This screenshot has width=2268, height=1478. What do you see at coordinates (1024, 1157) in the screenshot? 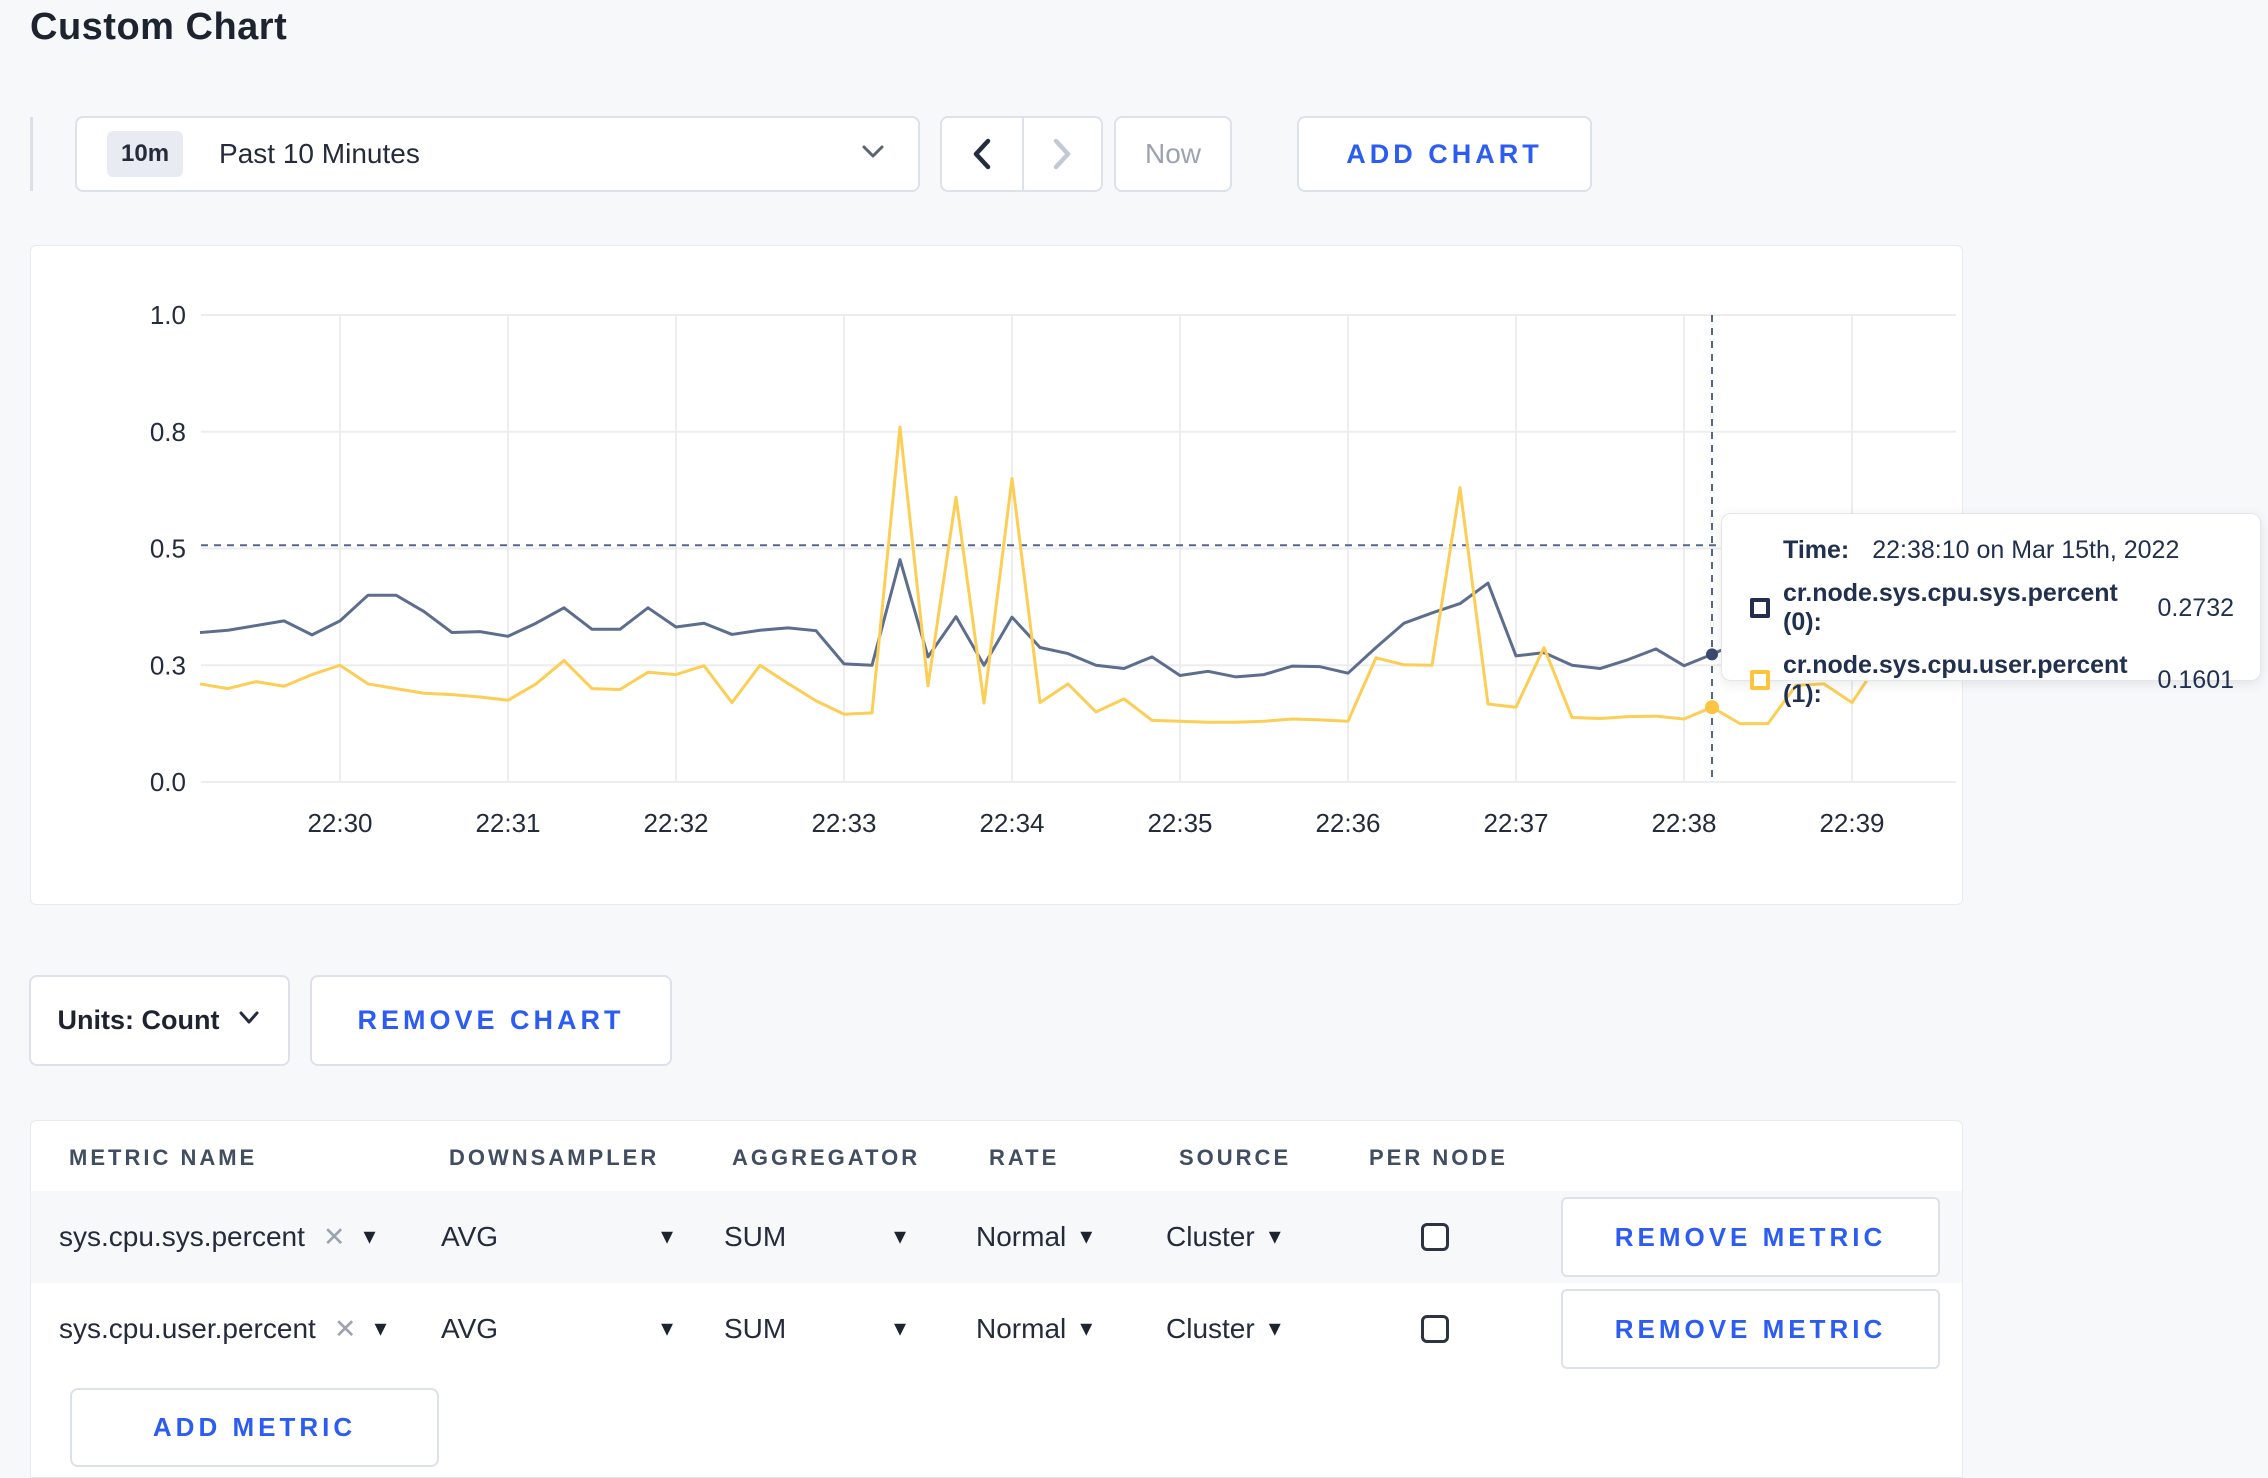
I see `col-header-rate: RATE` at bounding box center [1024, 1157].